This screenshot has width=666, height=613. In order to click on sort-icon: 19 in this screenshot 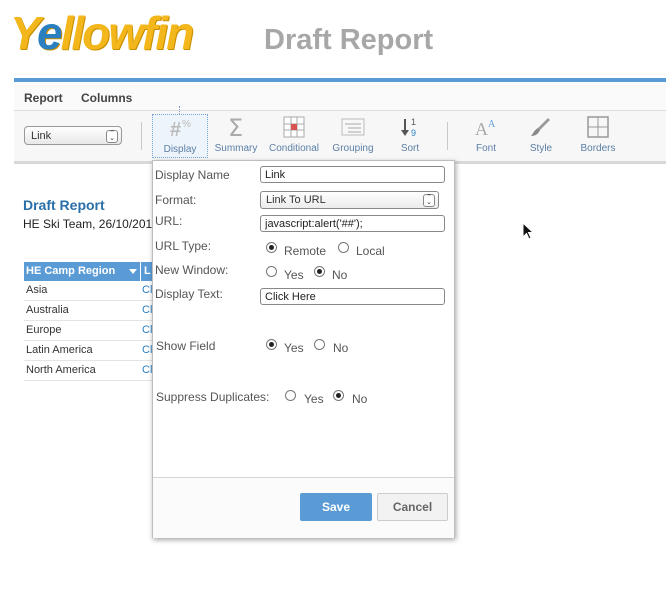, I will do `click(410, 127)`.